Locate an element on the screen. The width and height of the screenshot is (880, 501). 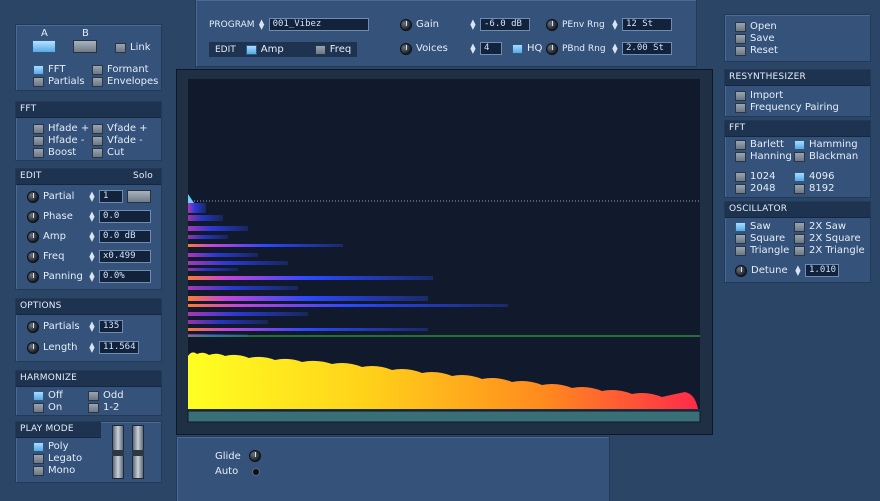
vfade-minus-label: Vfade - is located at coordinates (125, 140).